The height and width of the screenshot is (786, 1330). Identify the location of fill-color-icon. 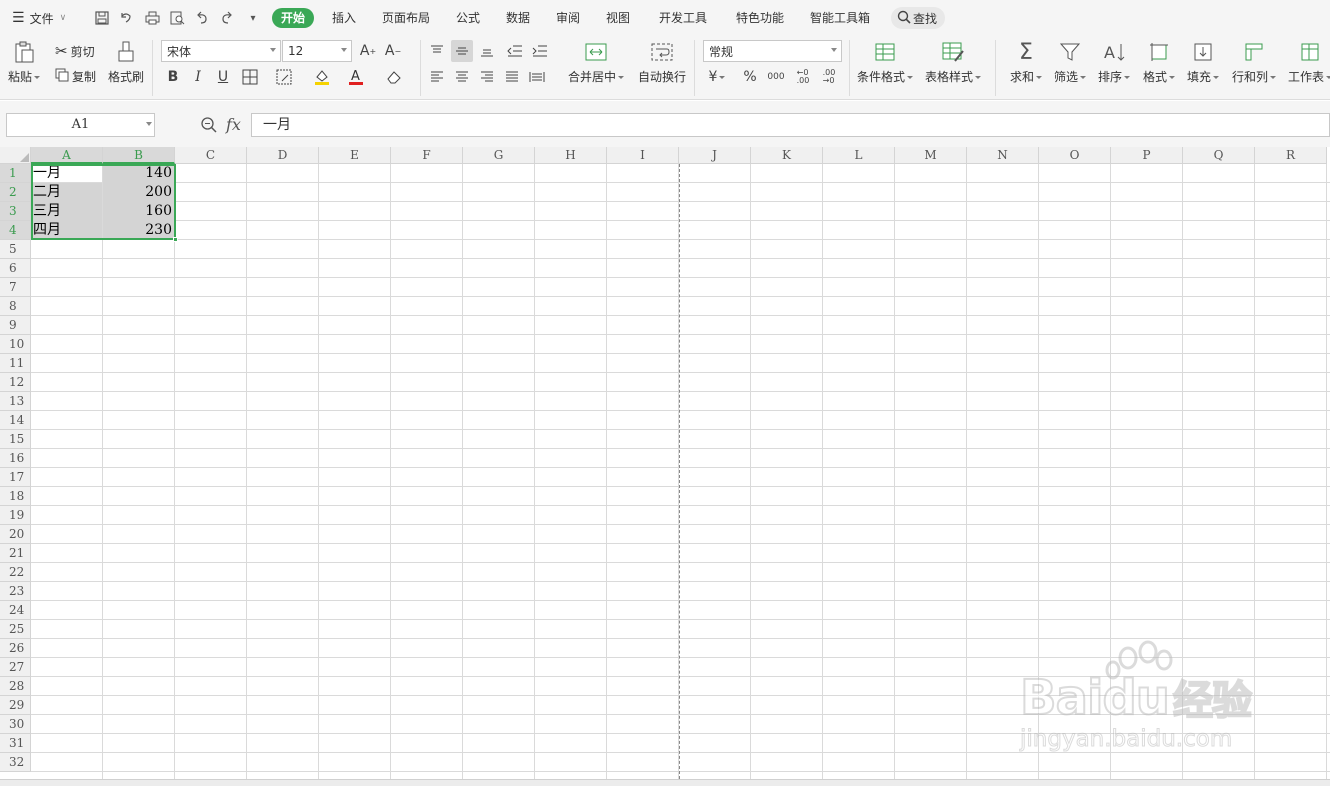
(322, 77).